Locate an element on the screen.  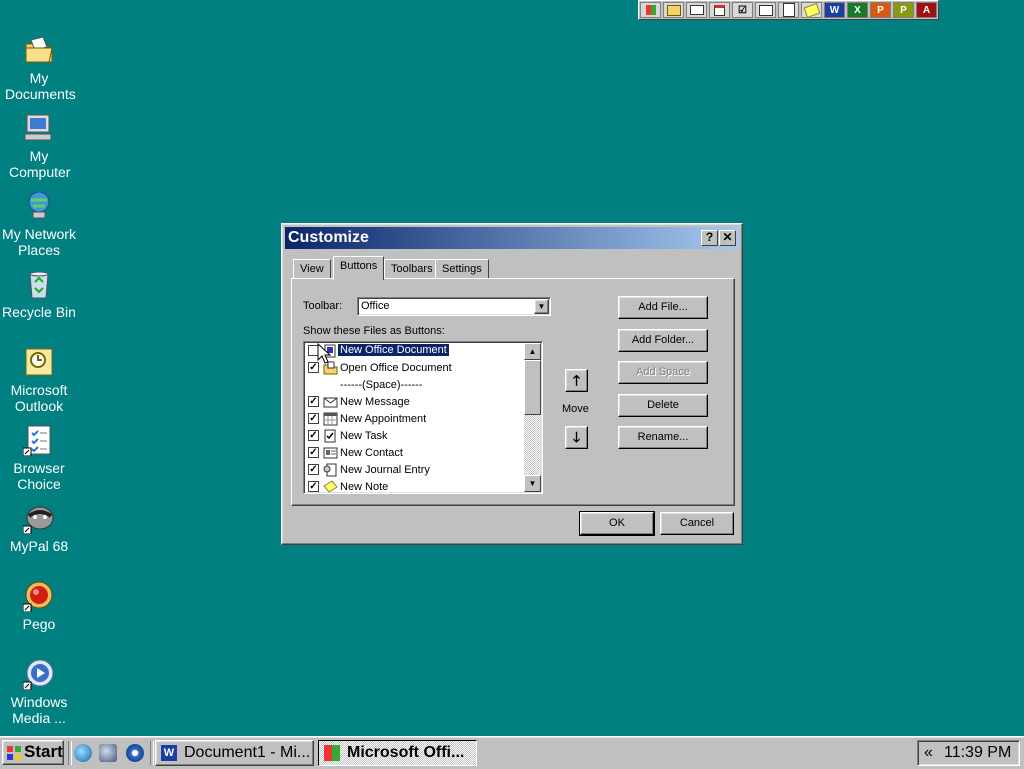
desktop-icon-my-network-places: My Network Places is located at coordinates (39, 224).